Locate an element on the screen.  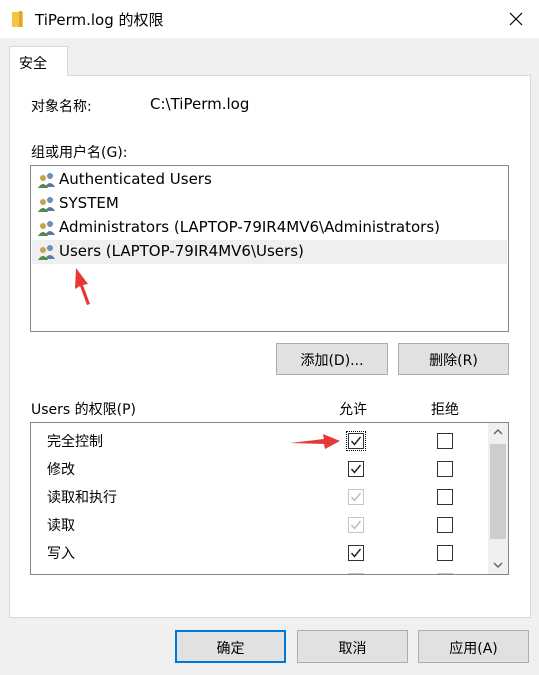
permission-name: 读取 is located at coordinates (61, 526).